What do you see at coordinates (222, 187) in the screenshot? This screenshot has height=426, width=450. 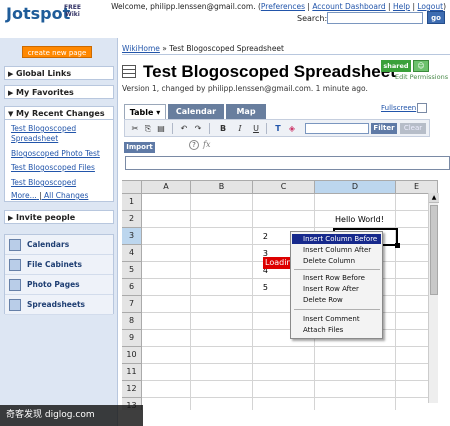 I see `column-header-b: B` at bounding box center [222, 187].